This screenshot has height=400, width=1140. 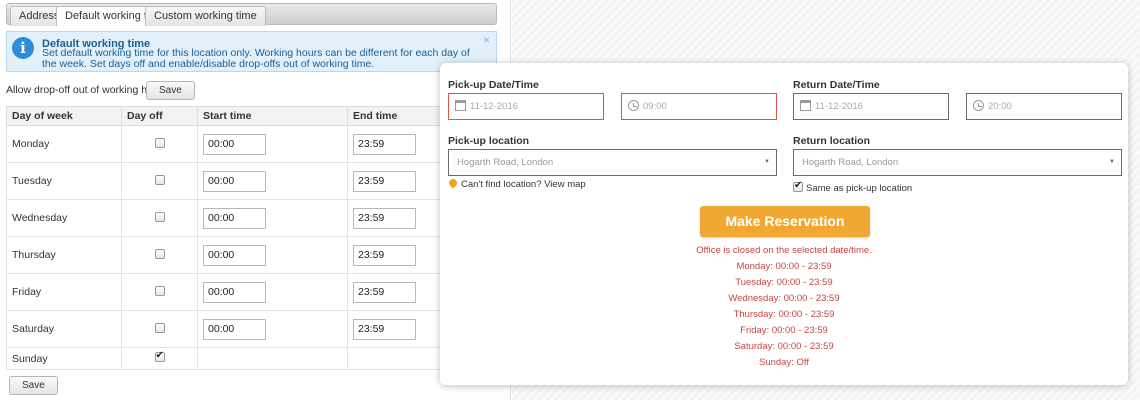 I want to click on make-reservation-button: Make Reservation, so click(x=785, y=221).